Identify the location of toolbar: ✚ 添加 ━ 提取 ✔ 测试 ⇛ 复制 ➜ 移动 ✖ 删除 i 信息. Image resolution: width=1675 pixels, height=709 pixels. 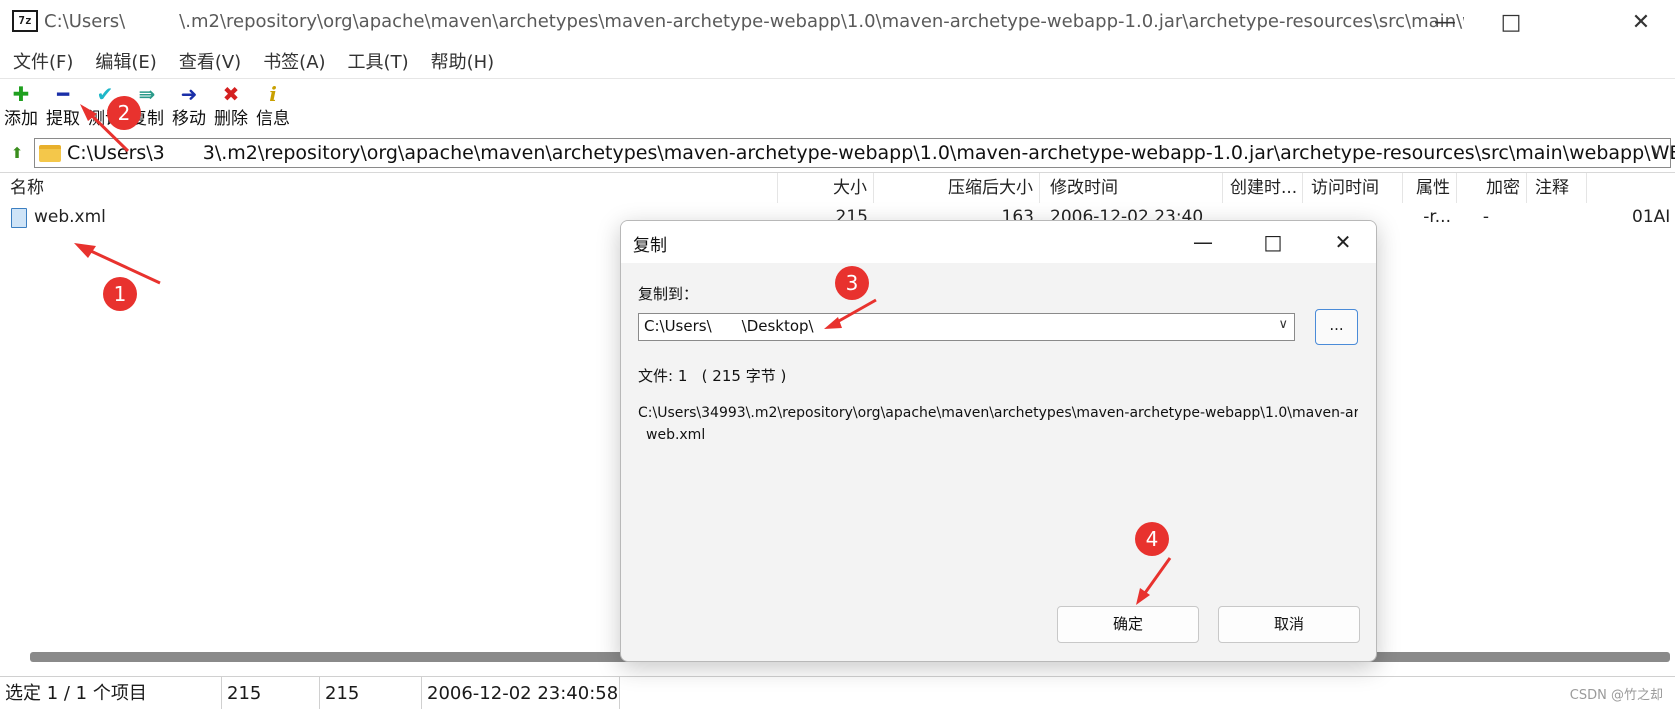
(837, 106).